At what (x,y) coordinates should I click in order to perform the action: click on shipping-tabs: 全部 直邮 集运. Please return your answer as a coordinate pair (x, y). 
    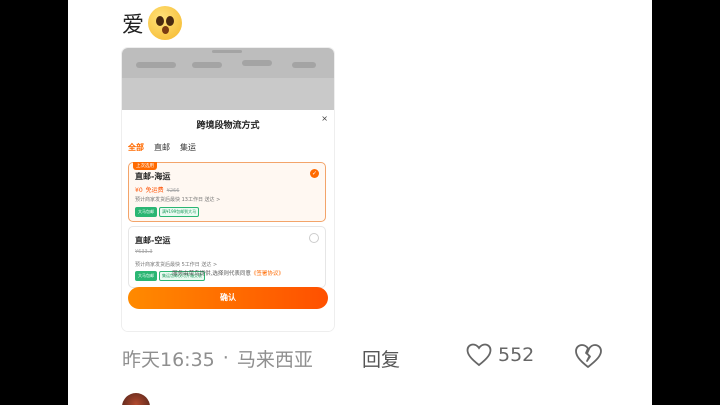
    Looking at the image, I should click on (162, 147).